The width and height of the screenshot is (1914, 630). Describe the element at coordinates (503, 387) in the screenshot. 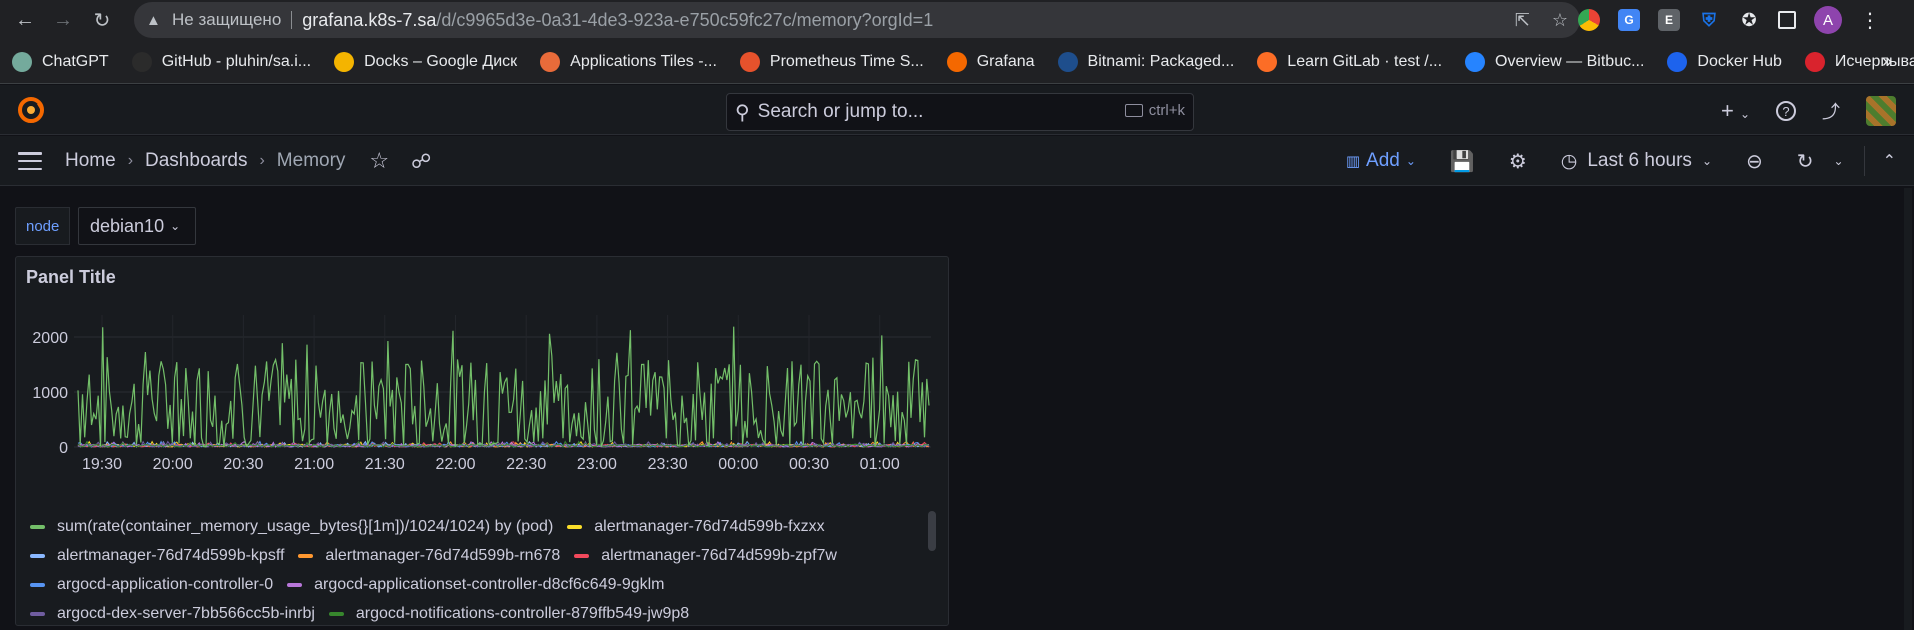

I see `series-line` at that location.